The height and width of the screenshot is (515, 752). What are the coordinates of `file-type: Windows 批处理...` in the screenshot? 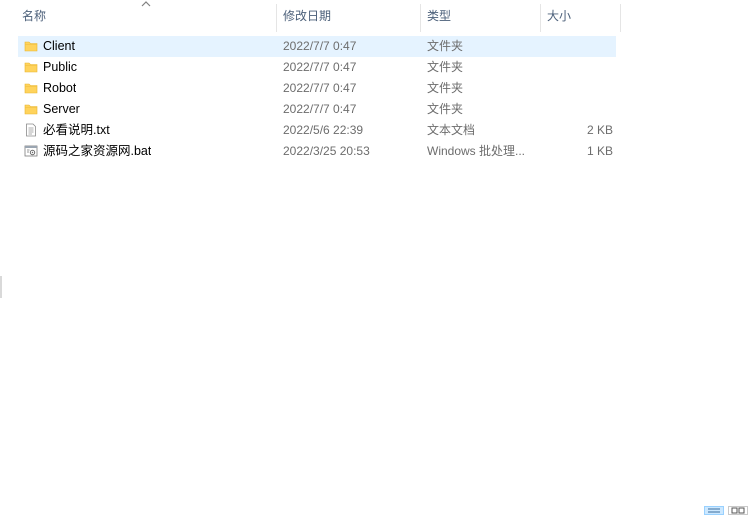 It's located at (476, 151).